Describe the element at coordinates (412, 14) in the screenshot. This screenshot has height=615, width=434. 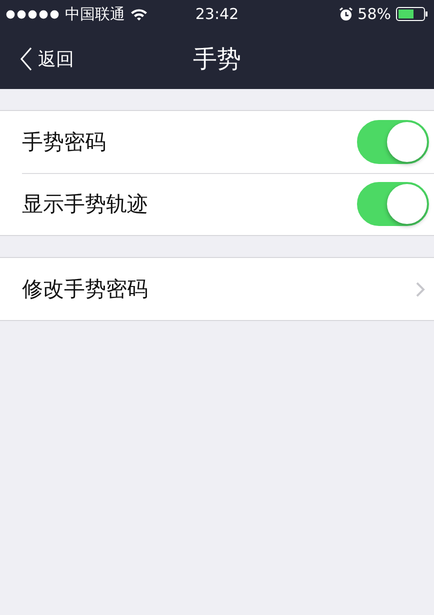
I see `battery-icon` at that location.